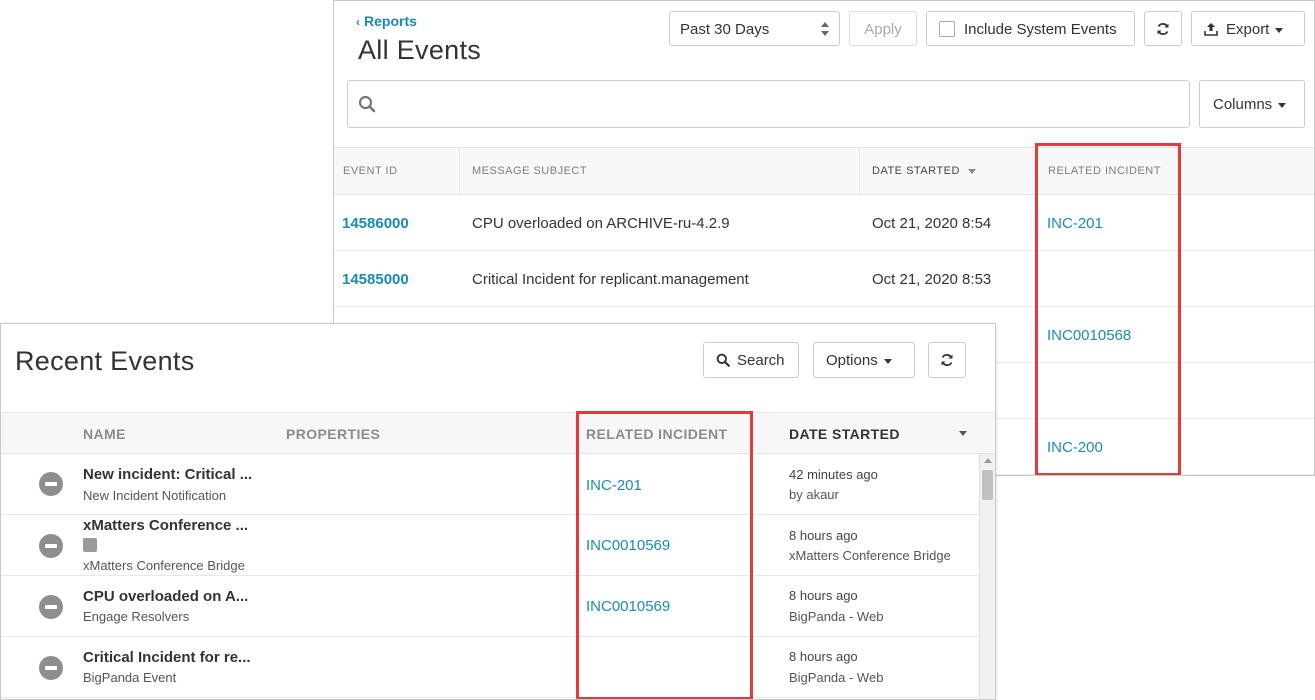  Describe the element at coordinates (104, 434) in the screenshot. I see `header-name: NAME` at that location.